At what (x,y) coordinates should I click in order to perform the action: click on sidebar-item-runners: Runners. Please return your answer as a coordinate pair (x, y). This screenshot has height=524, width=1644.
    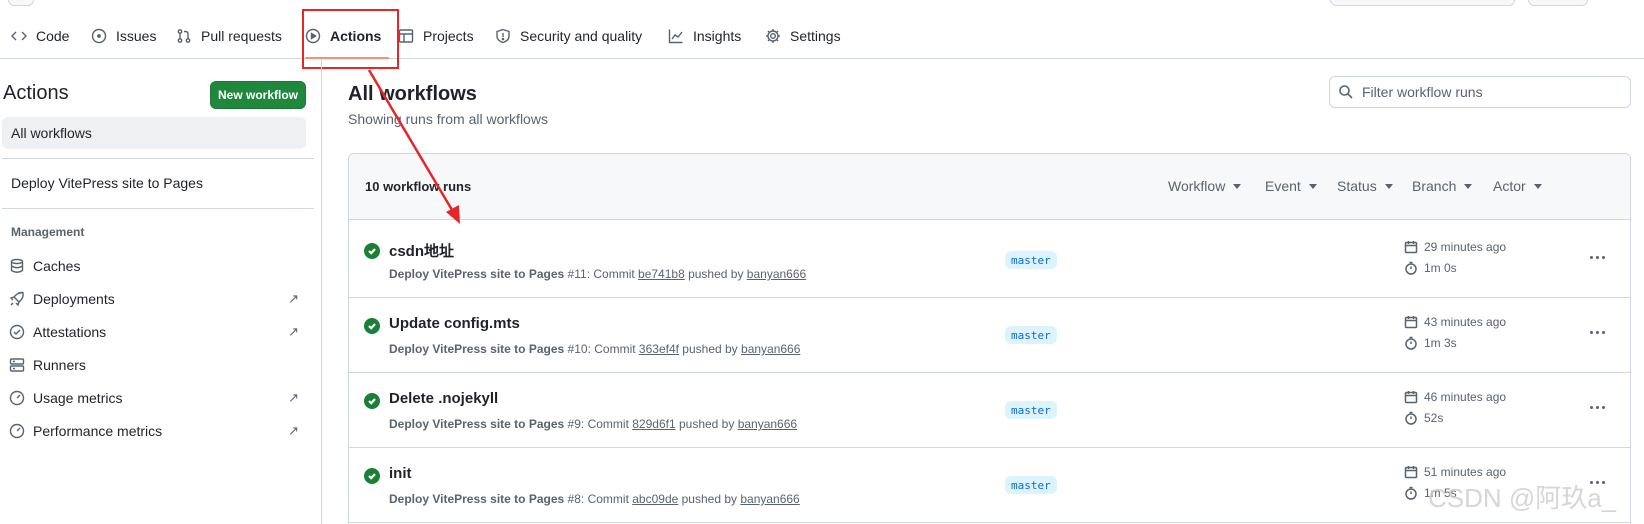
    Looking at the image, I should click on (154, 365).